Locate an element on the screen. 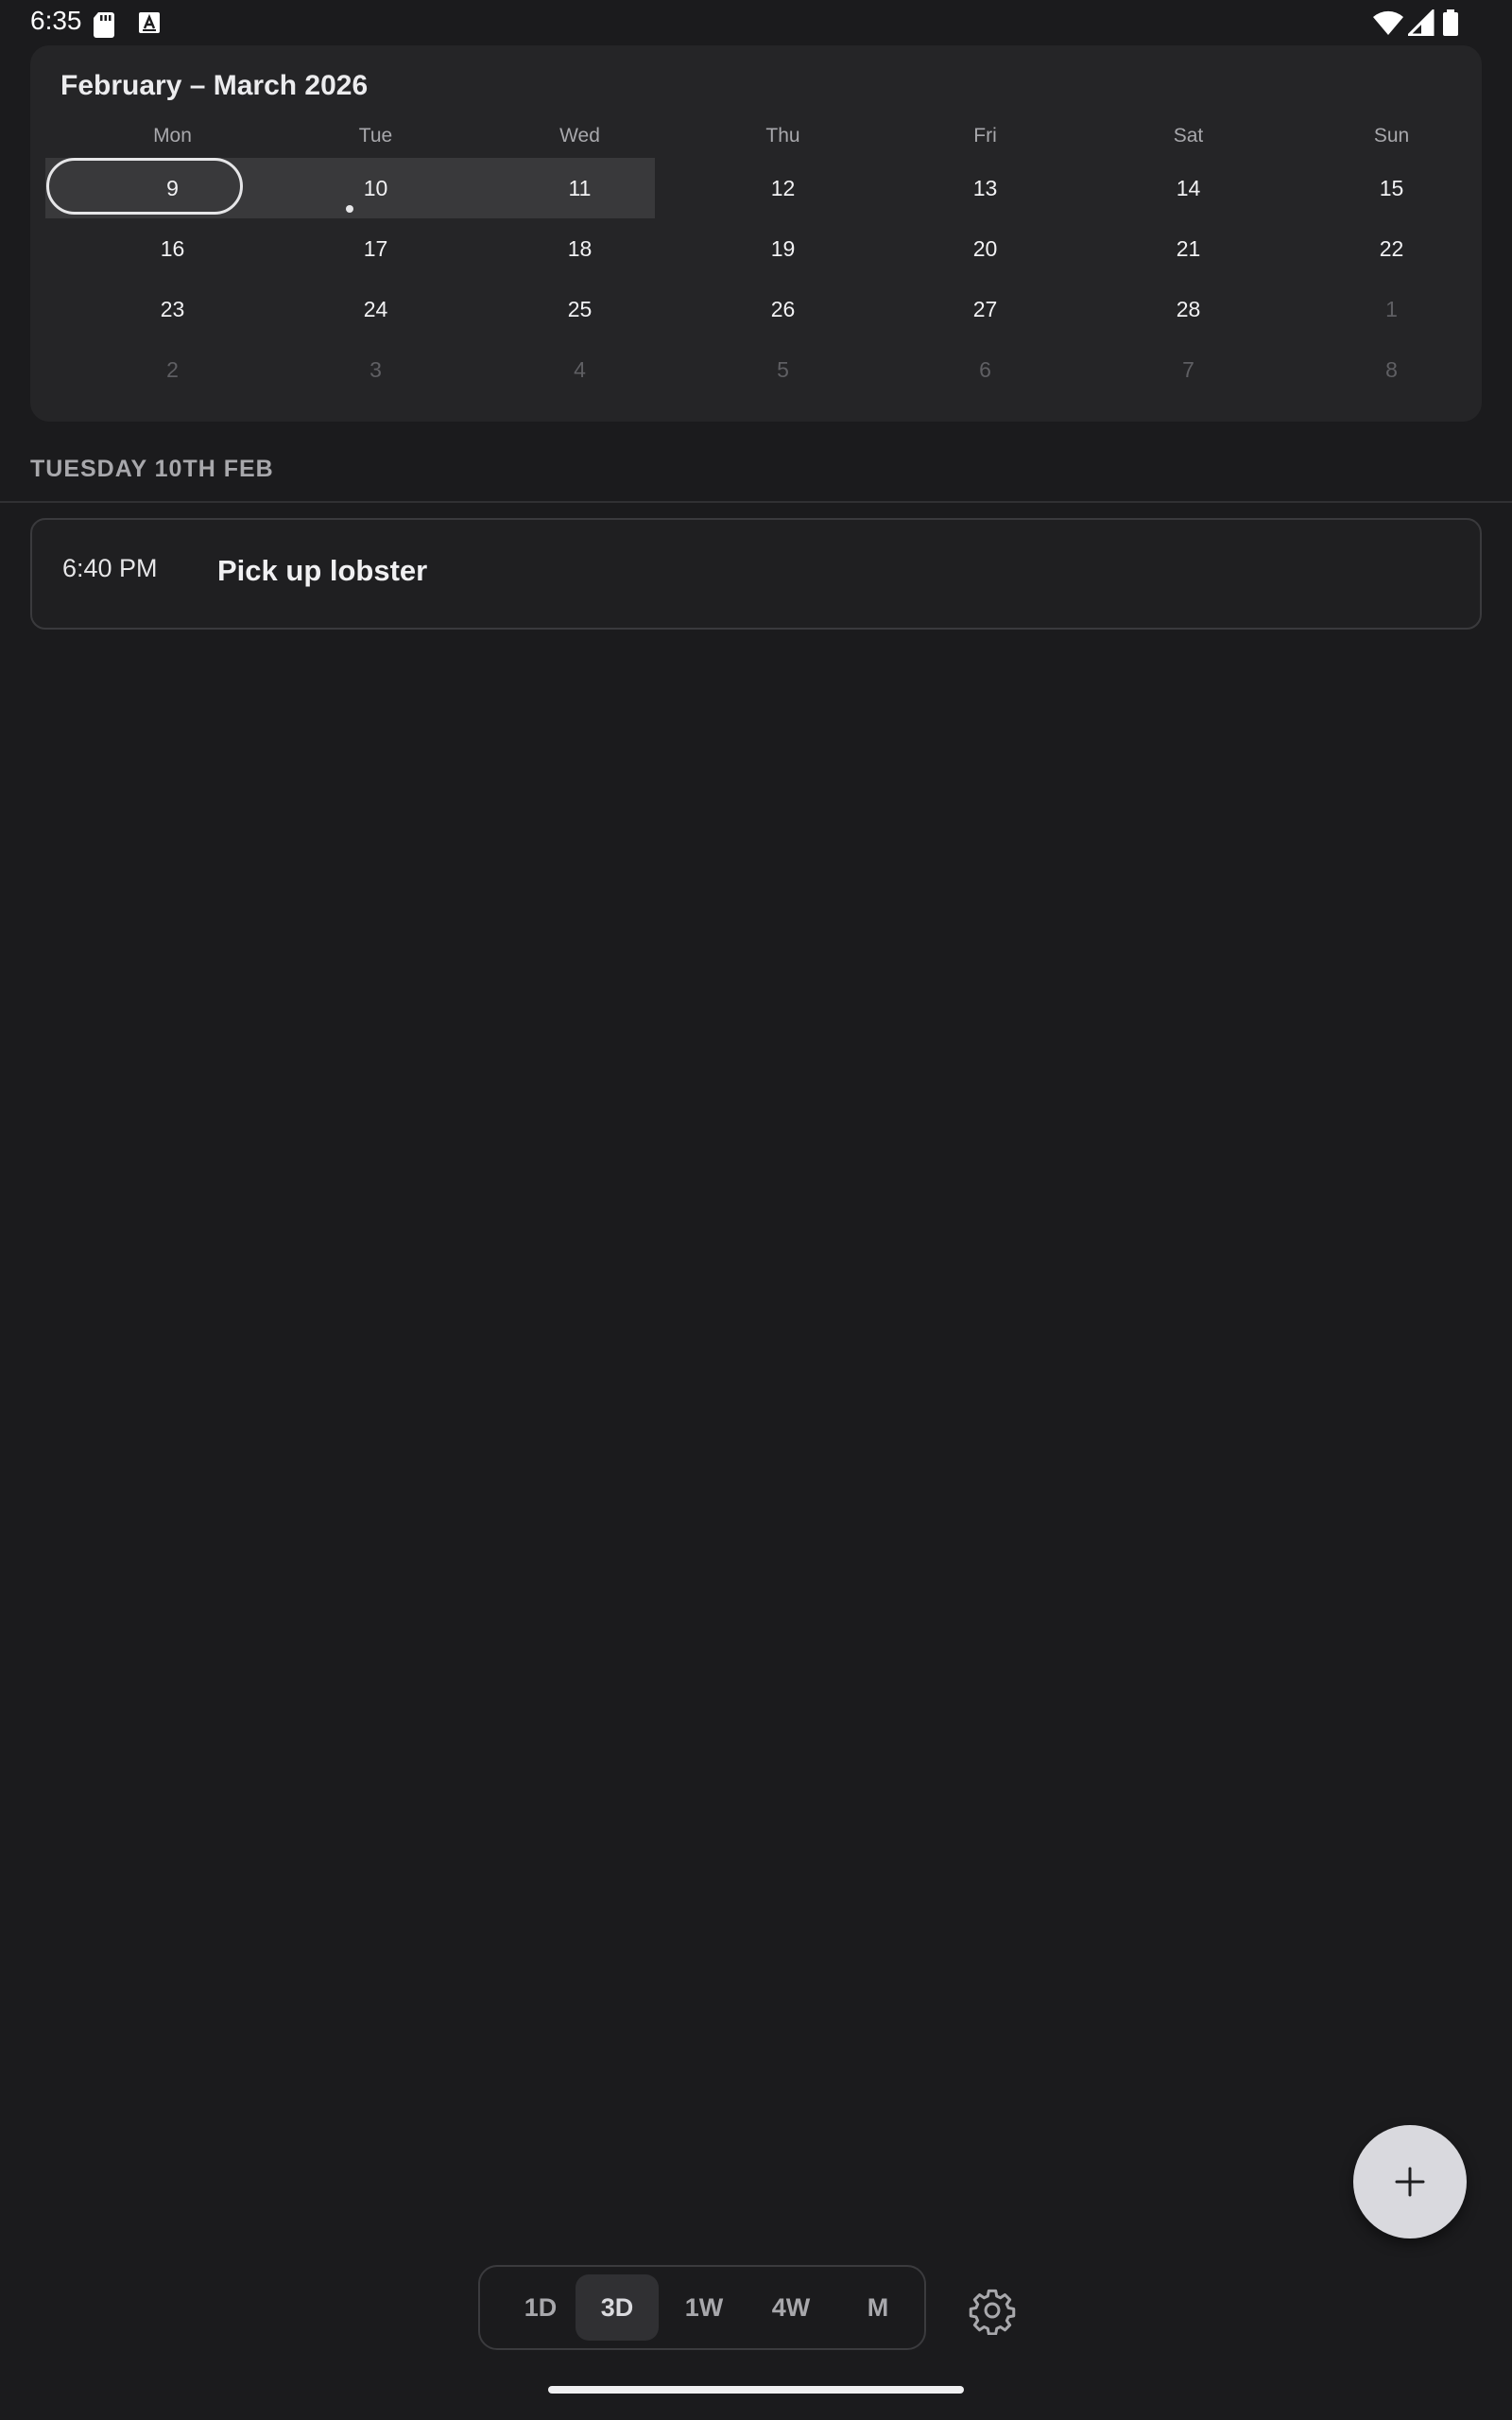 Image resolution: width=1512 pixels, height=2420 pixels. home-indicator is located at coordinates (756, 2390).